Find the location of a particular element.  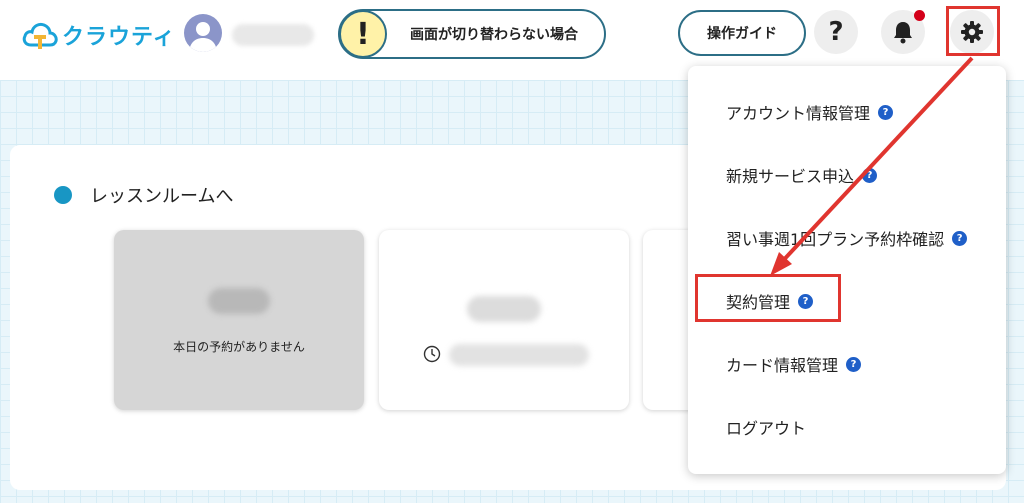

cloud-logo-icon is located at coordinates (40, 35).